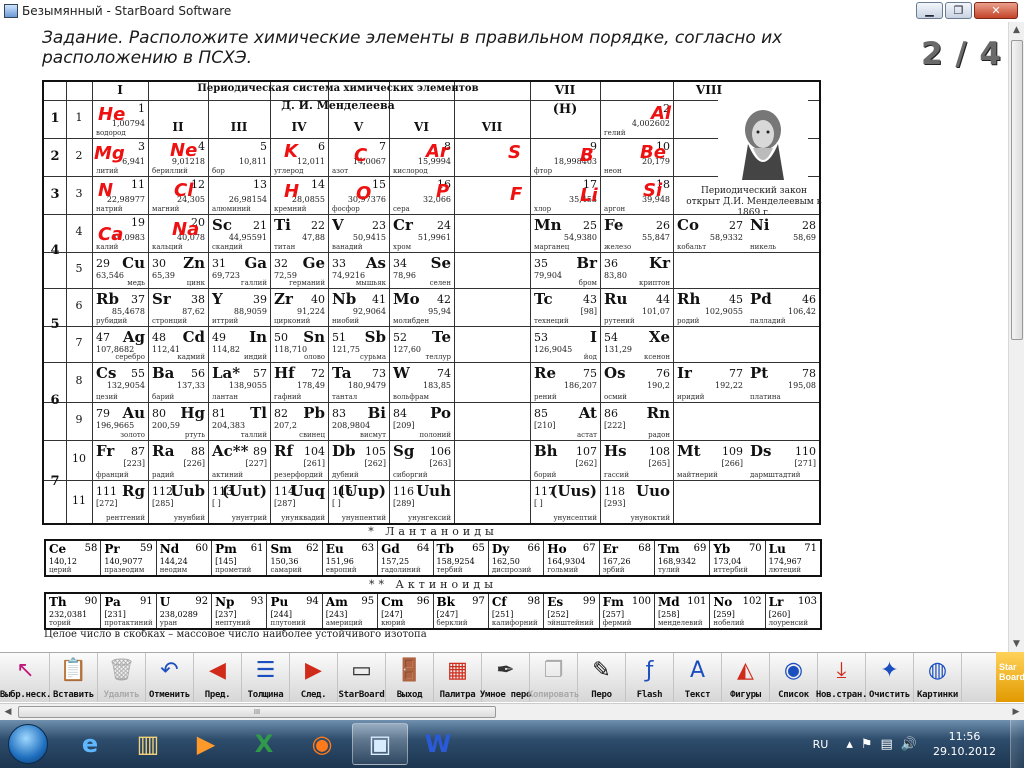  I want to click on clear-button: ✦ Очистить, so click(890, 677).